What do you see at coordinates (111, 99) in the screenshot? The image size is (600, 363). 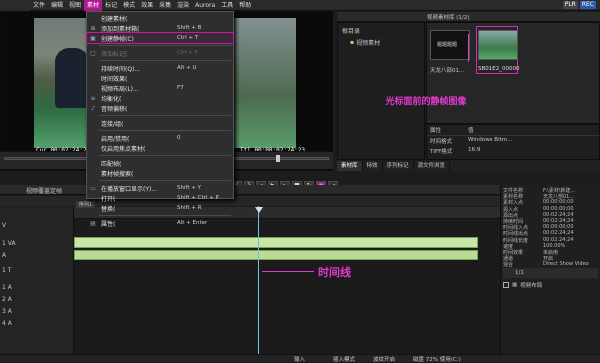 I see `menu-item-label: 均衡化(` at bounding box center [111, 99].